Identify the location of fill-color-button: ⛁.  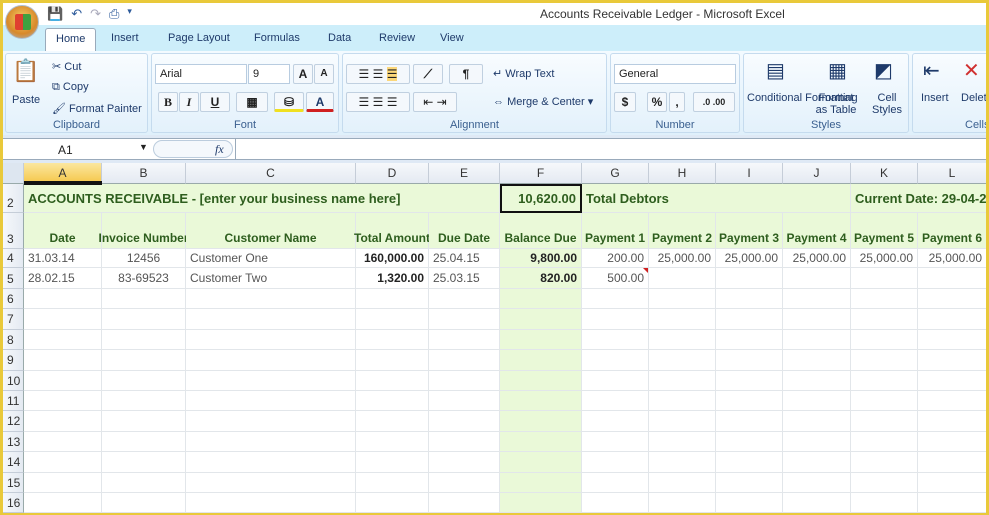
(289, 102).